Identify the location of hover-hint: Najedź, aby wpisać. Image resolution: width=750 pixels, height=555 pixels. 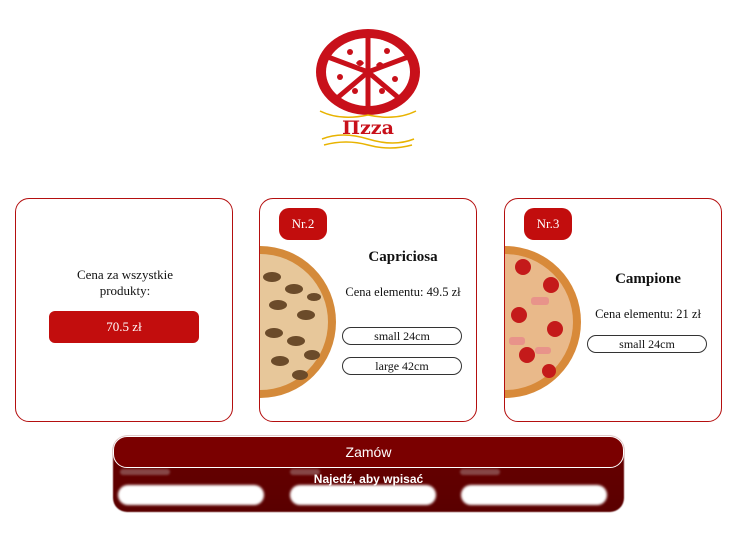
(368, 479).